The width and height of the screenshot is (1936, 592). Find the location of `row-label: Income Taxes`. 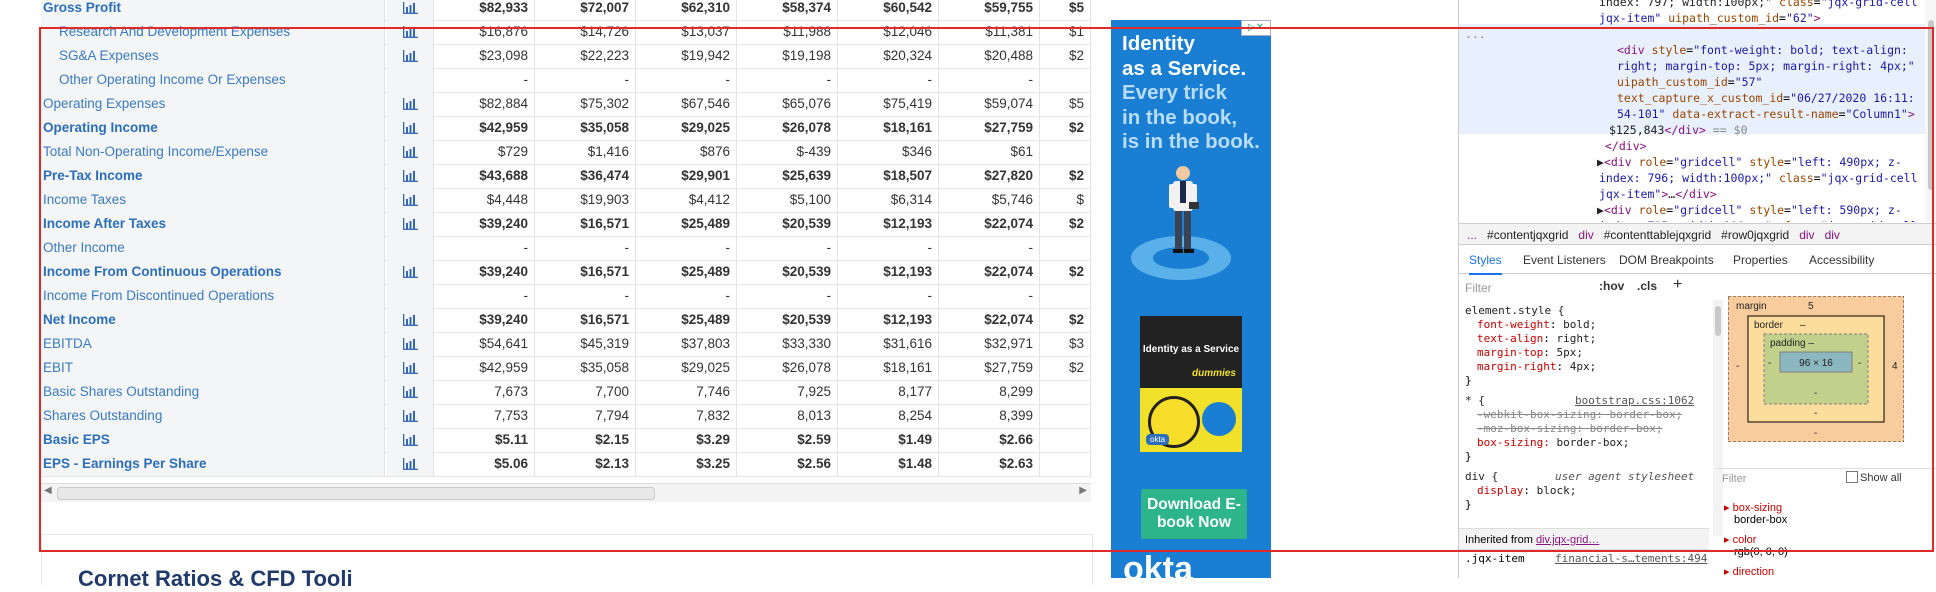

row-label: Income Taxes is located at coordinates (213, 200).